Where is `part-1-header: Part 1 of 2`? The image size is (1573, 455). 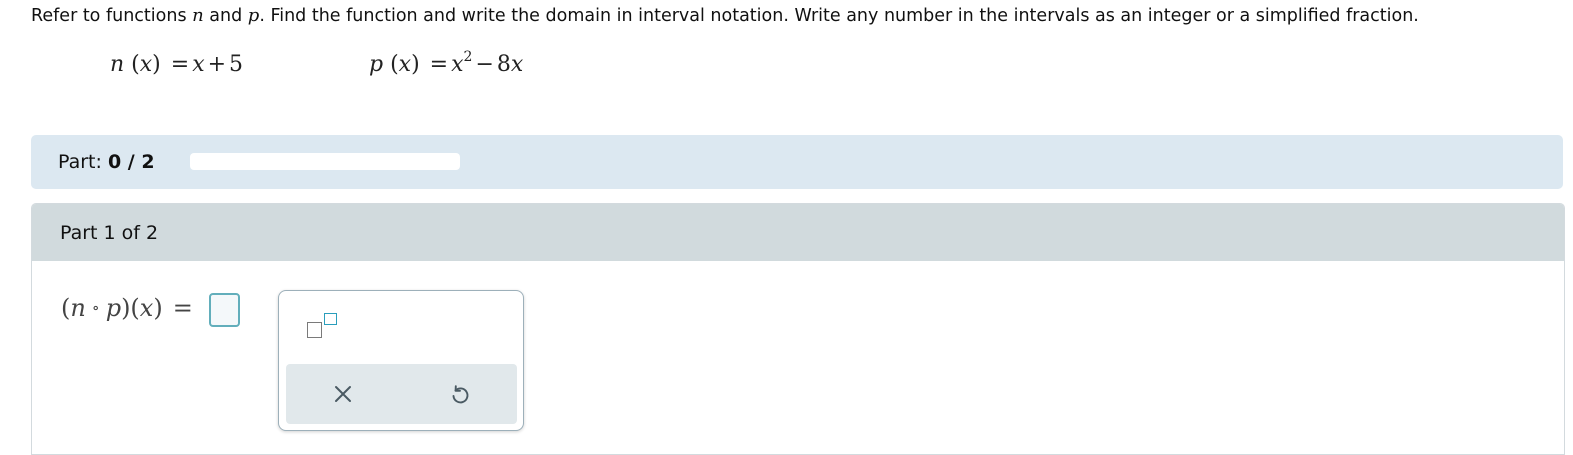 part-1-header: Part 1 of 2 is located at coordinates (798, 232).